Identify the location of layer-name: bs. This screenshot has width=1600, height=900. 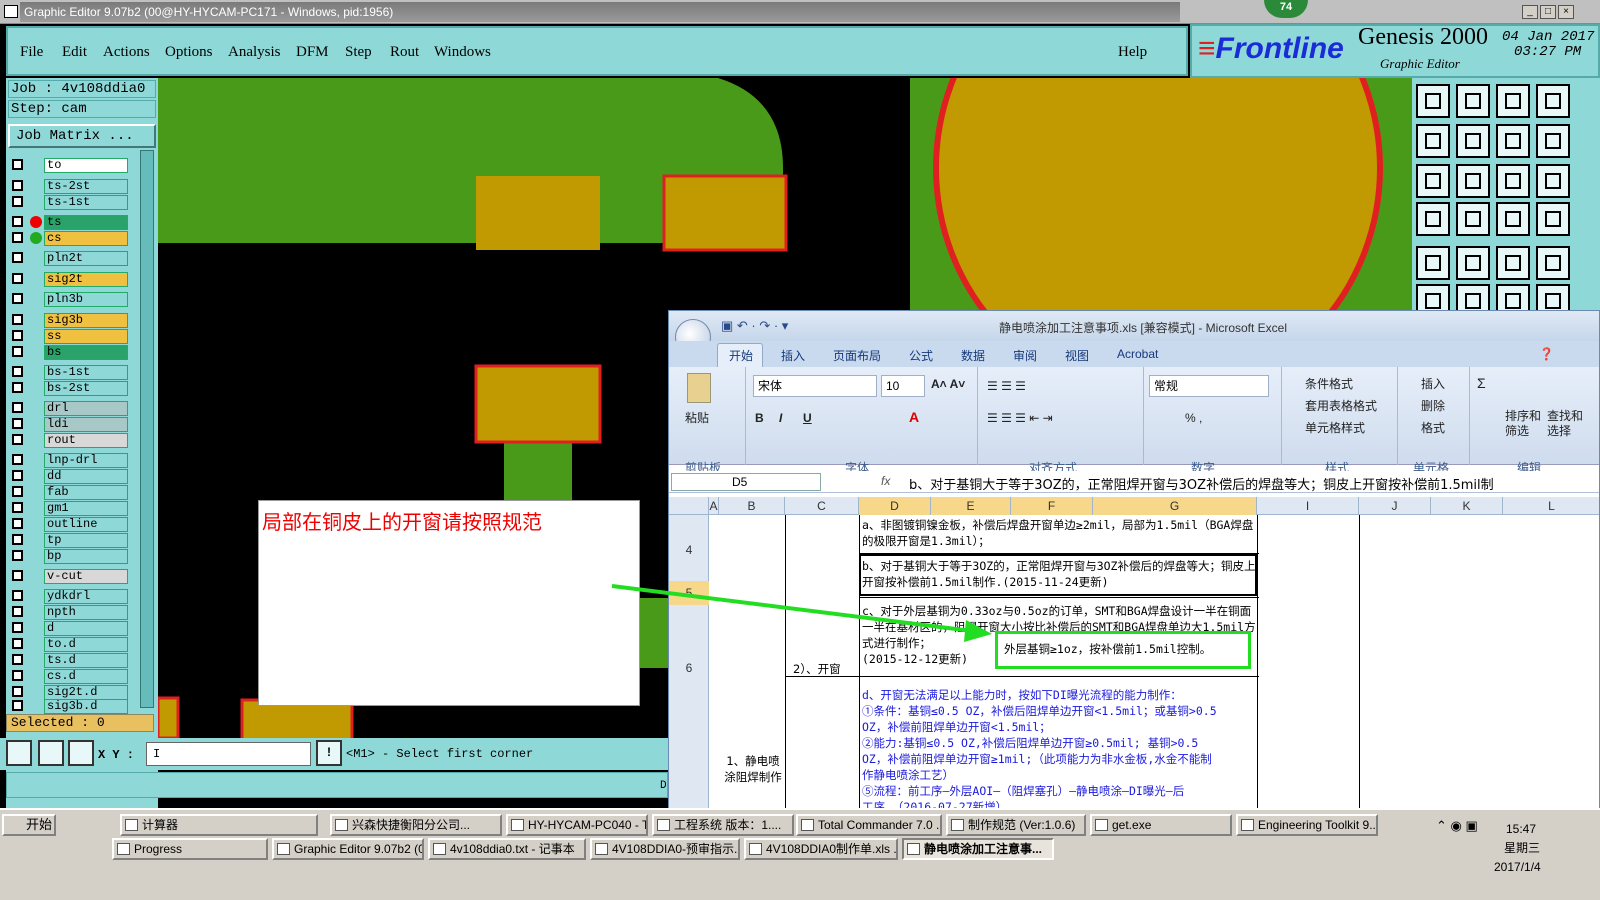
(86, 352).